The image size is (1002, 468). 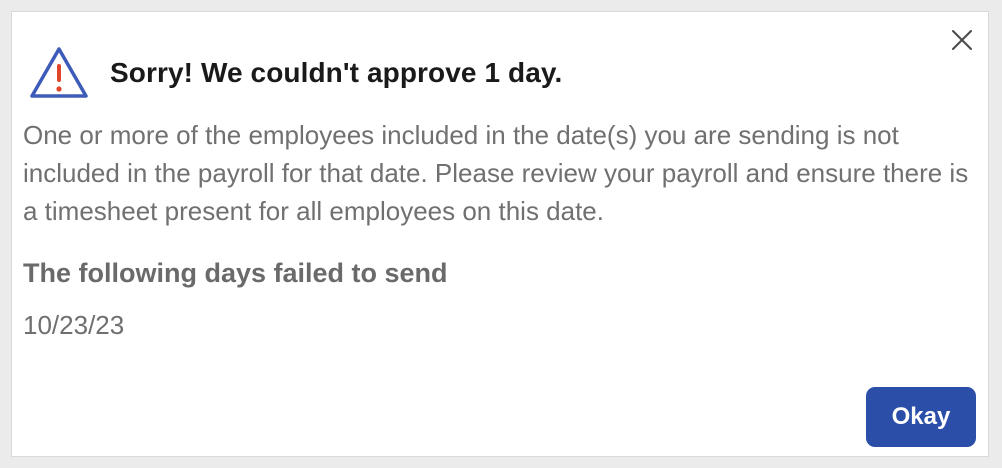 I want to click on failed-days-heading: The following days failed to send, so click(x=235, y=273).